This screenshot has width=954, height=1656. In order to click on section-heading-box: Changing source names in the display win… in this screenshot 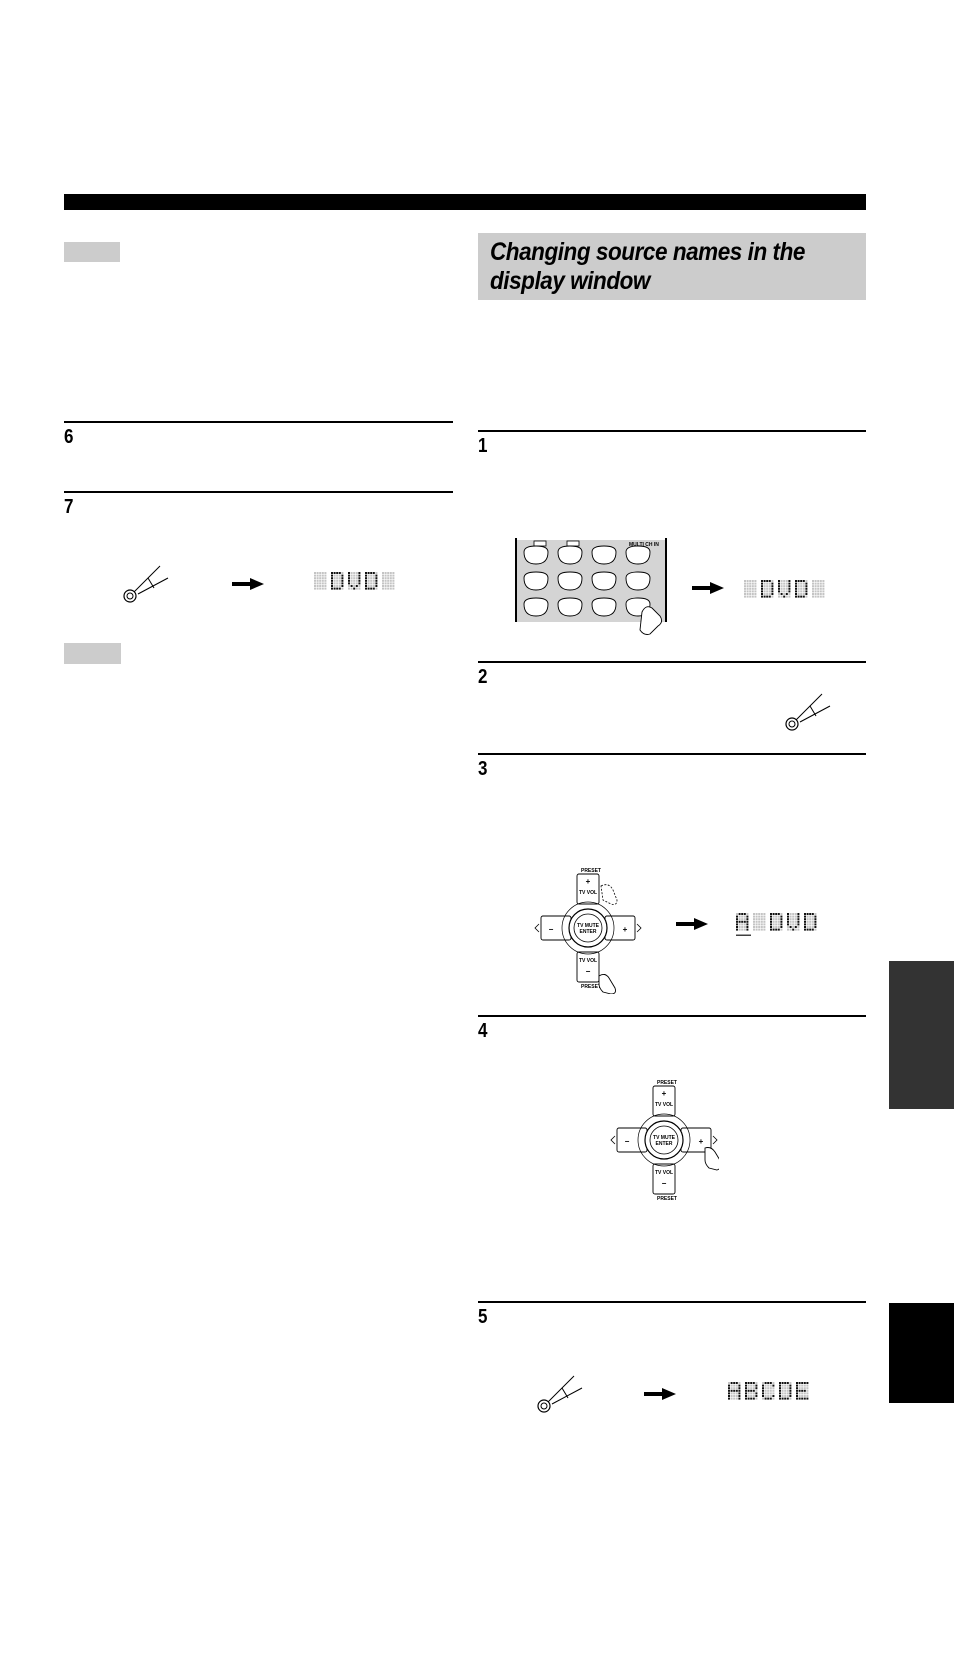, I will do `click(672, 266)`.